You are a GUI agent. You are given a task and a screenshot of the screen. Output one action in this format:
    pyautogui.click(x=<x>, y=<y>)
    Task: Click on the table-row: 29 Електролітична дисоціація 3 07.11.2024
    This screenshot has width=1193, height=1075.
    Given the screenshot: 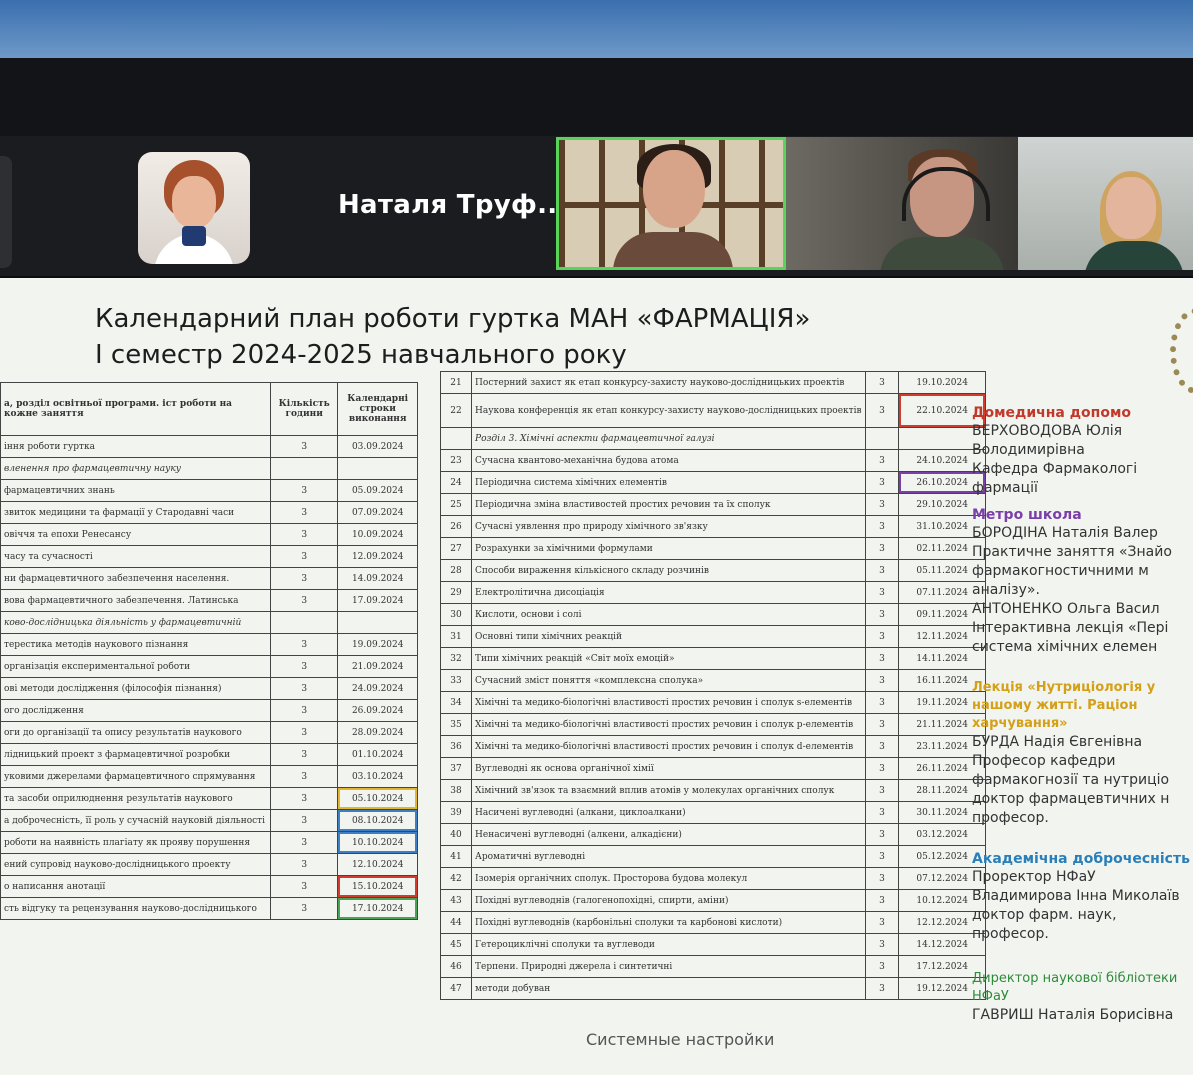 What is the action you would take?
    pyautogui.click(x=712, y=592)
    